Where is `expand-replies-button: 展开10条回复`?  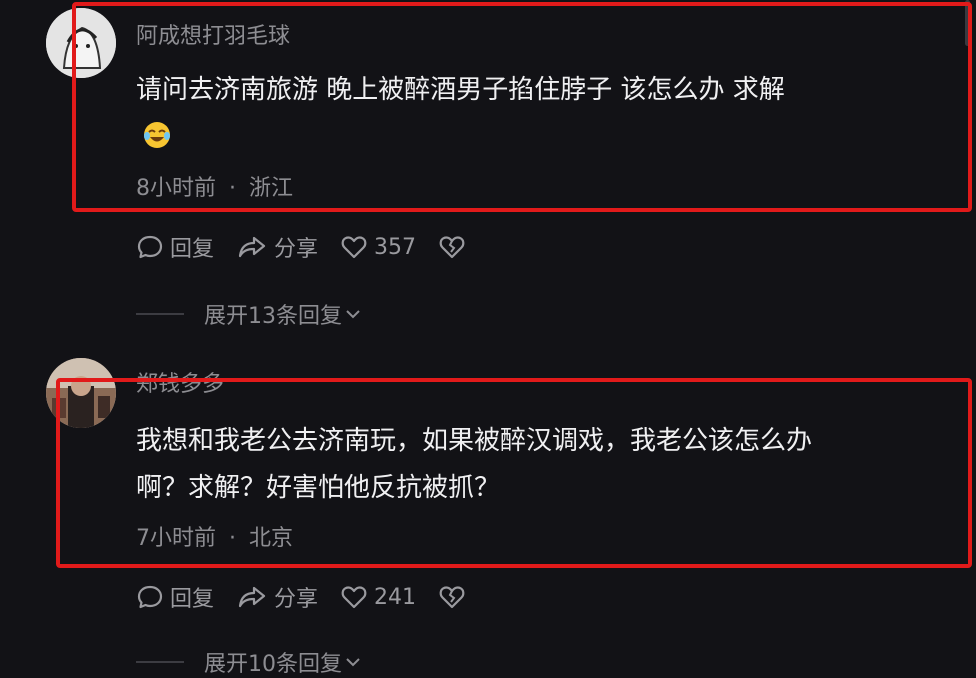 expand-replies-button: 展开10条回复 is located at coordinates (249, 662).